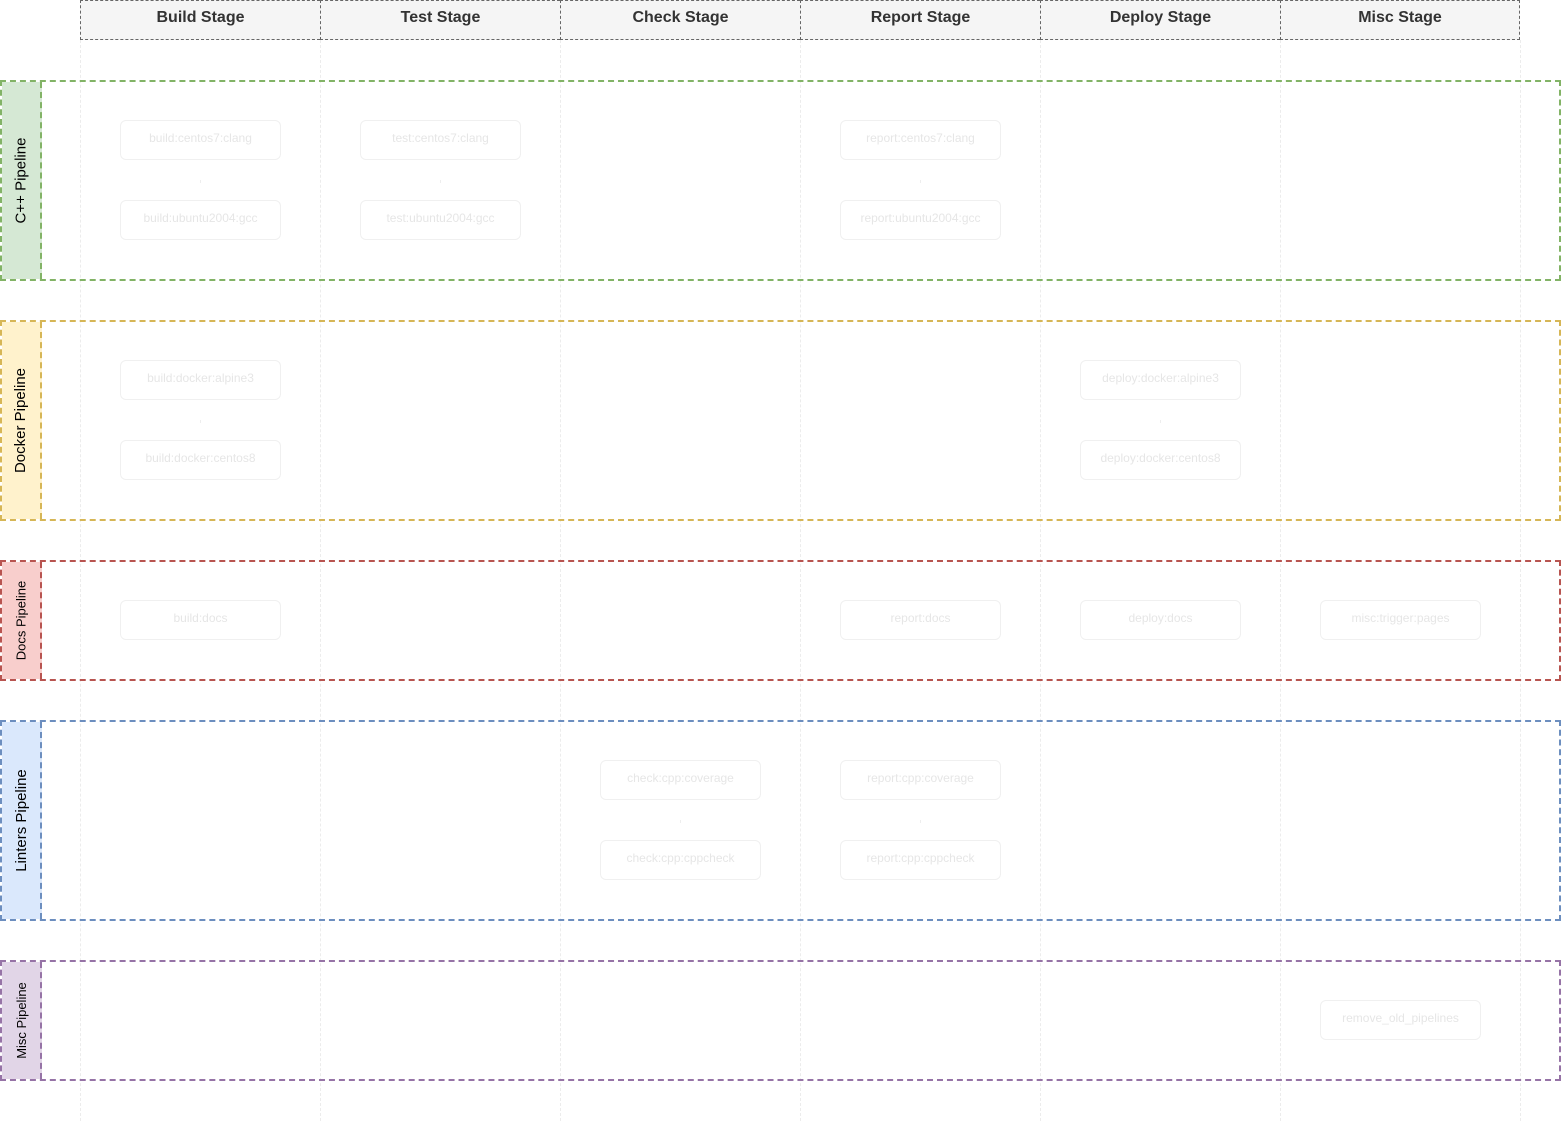 This screenshot has height=1123, width=1562. What do you see at coordinates (1160, 460) in the screenshot?
I see `job-node: deploy:docker:centos8` at bounding box center [1160, 460].